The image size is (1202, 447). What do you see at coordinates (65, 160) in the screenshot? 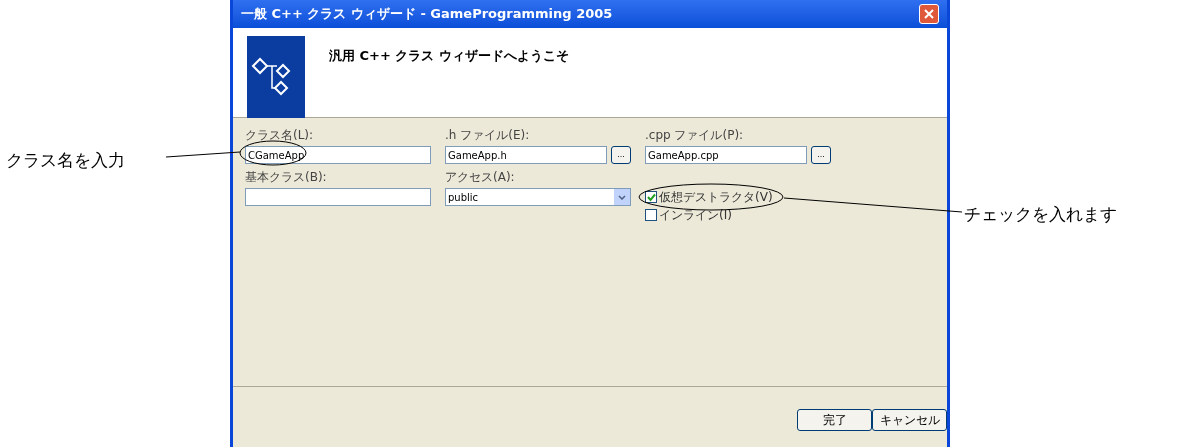
I see `annotation-label: クラス名を入力` at bounding box center [65, 160].